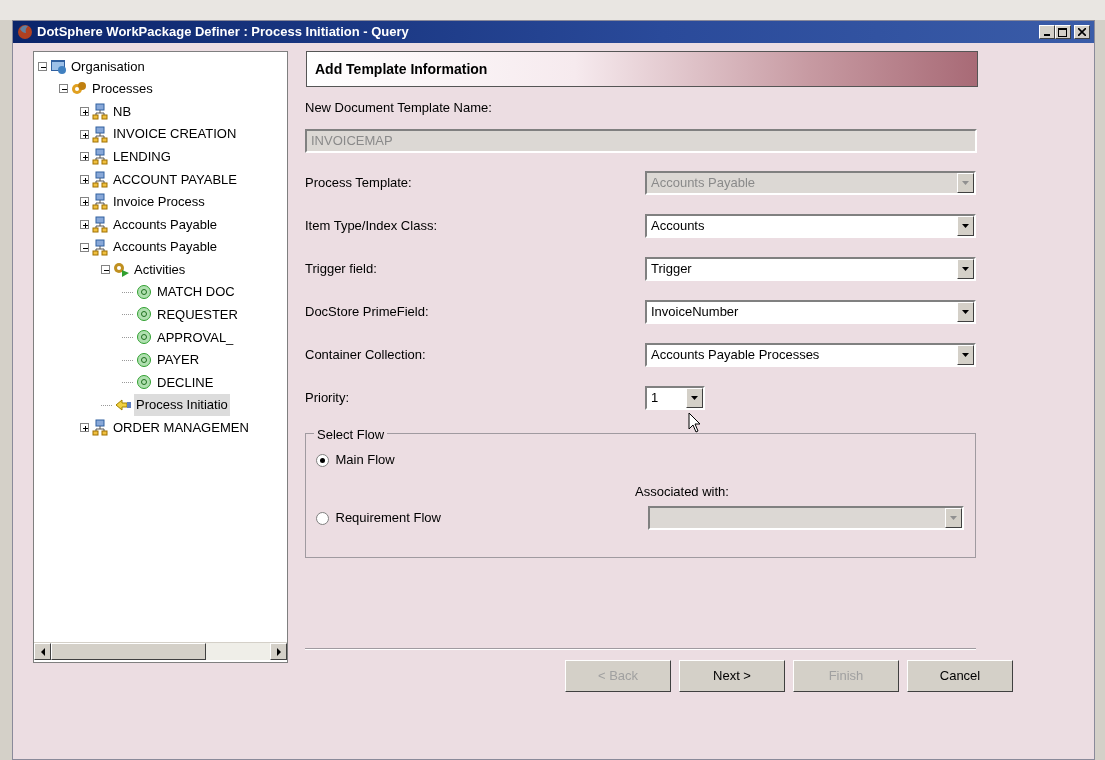 The image size is (1105, 760). What do you see at coordinates (25, 32) in the screenshot?
I see `globe-icon` at bounding box center [25, 32].